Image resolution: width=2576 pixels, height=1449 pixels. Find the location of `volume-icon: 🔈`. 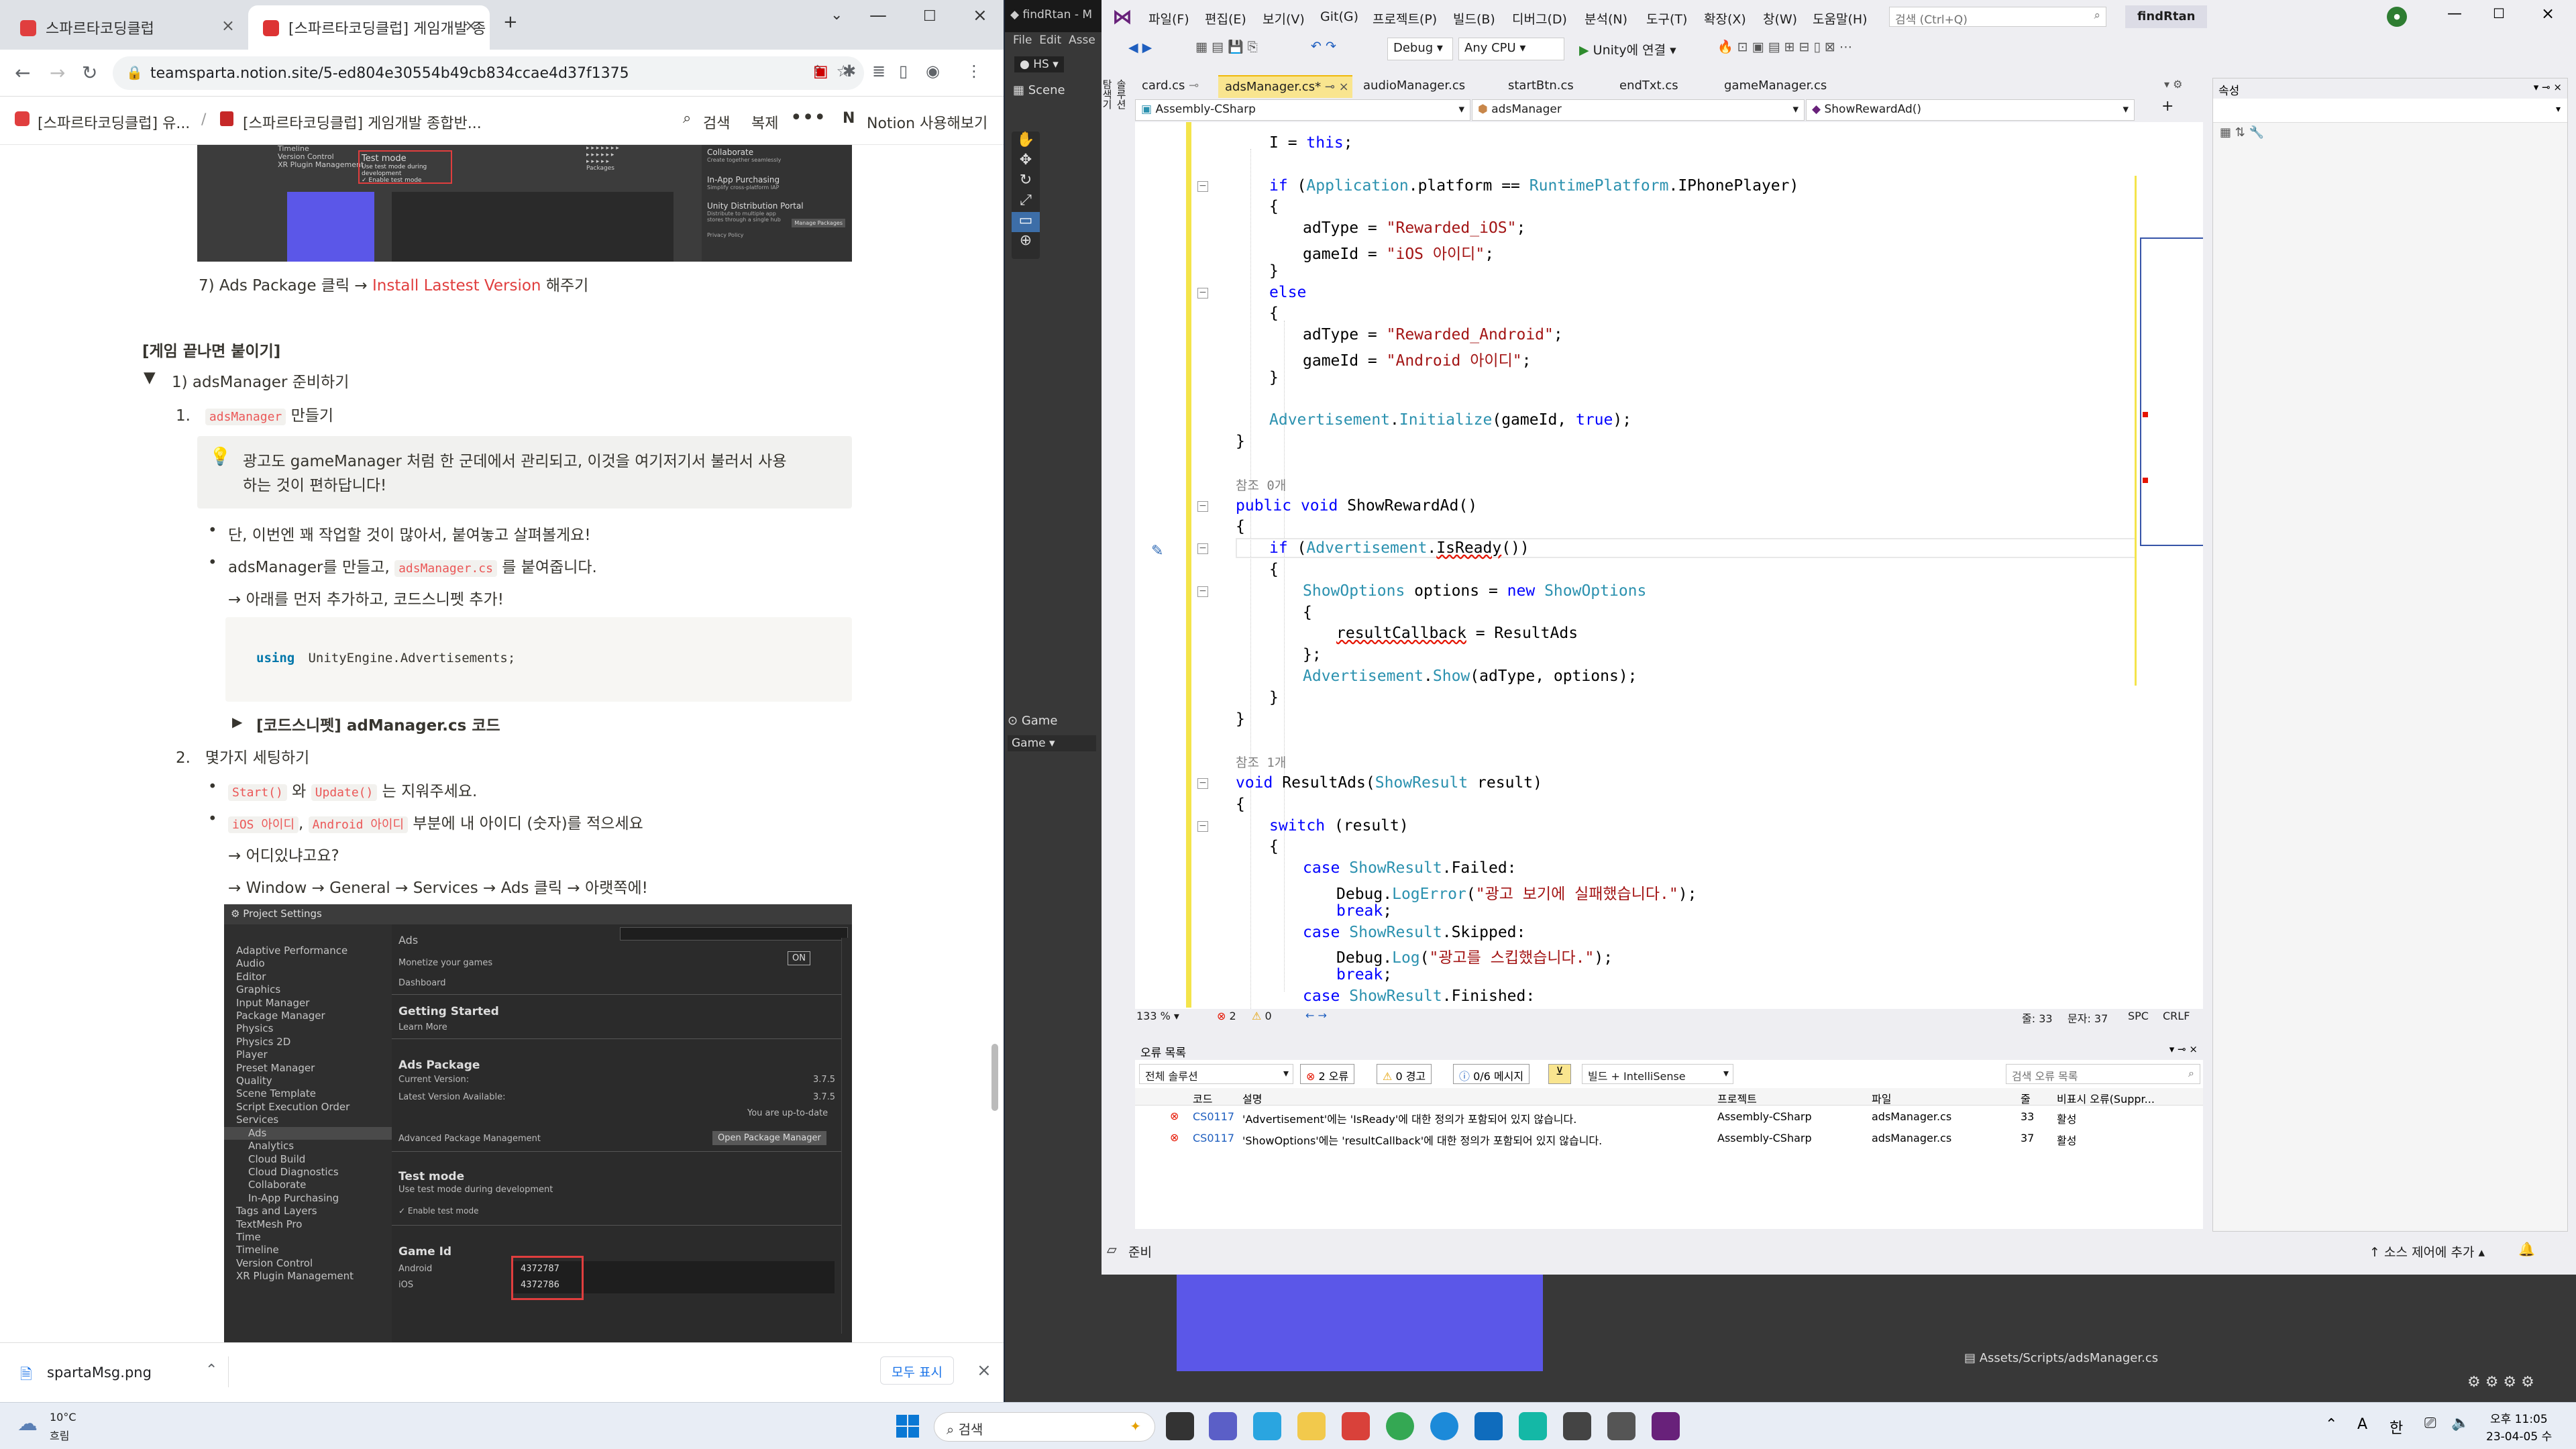

volume-icon: 🔈 is located at coordinates (2460, 1423).